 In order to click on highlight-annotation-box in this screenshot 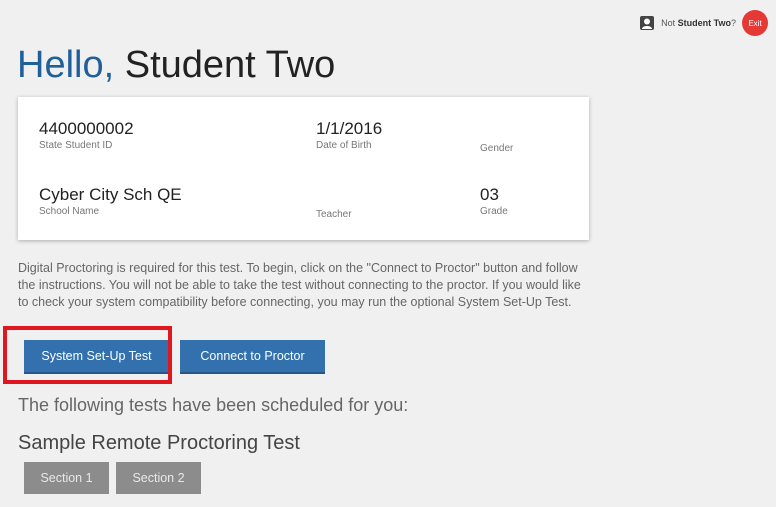, I will do `click(87, 355)`.